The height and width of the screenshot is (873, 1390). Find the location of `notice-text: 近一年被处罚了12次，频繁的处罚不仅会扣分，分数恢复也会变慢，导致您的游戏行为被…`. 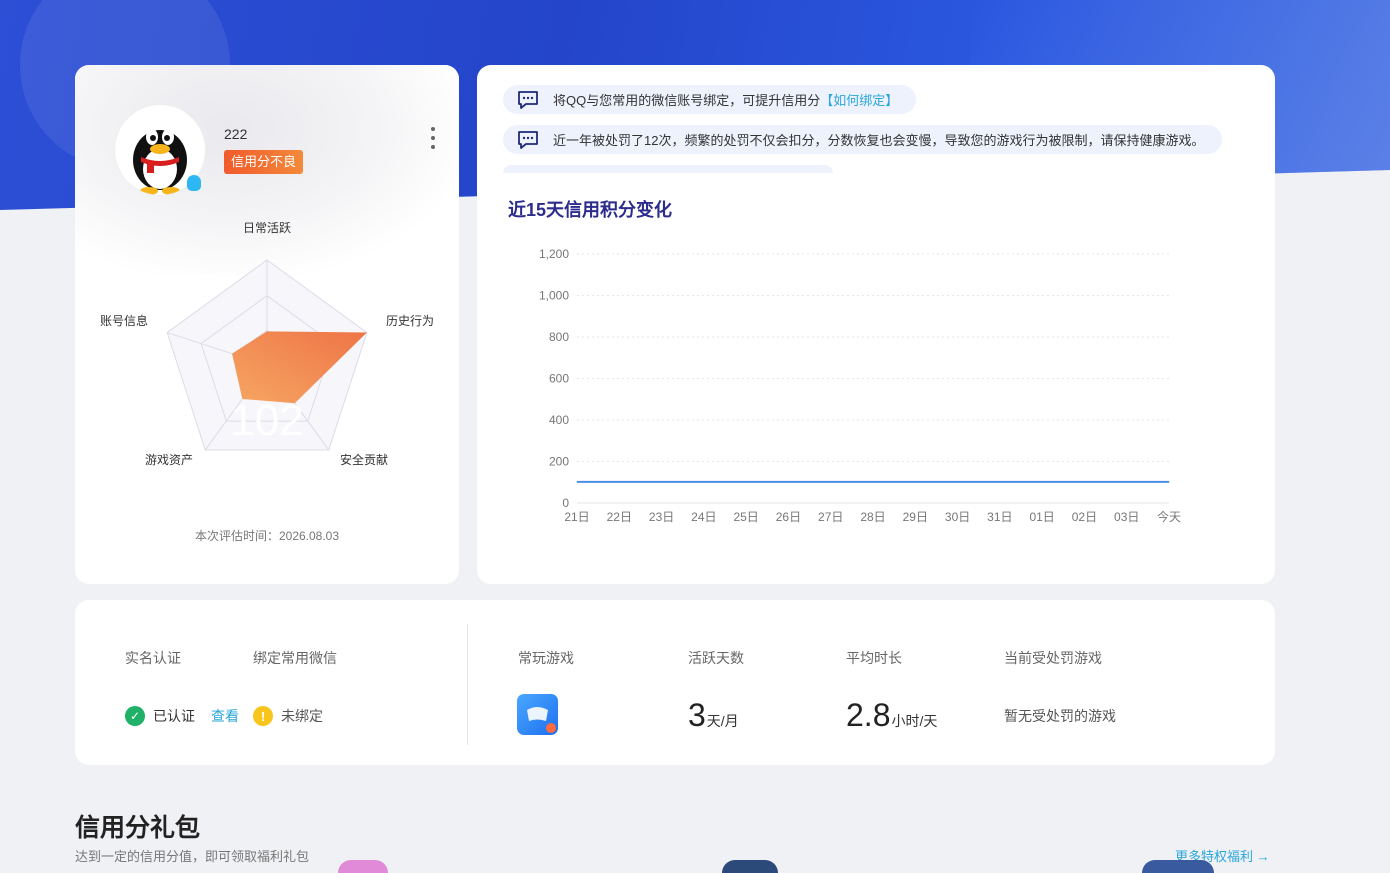

notice-text: 近一年被处罚了12次，频繁的处罚不仅会扣分，分数恢复也会变慢，导致您的游戏行为被… is located at coordinates (879, 140).